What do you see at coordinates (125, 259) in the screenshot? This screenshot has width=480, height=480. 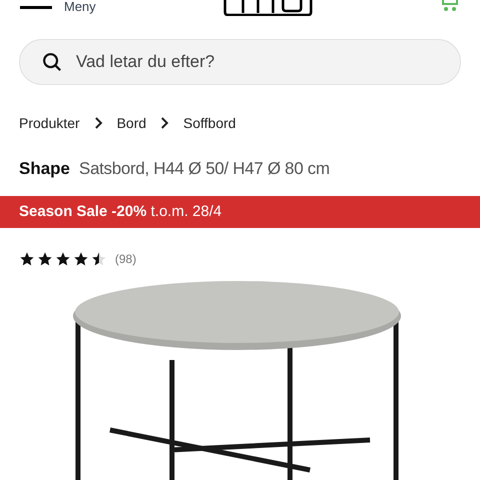 I see `review-count: (98)` at bounding box center [125, 259].